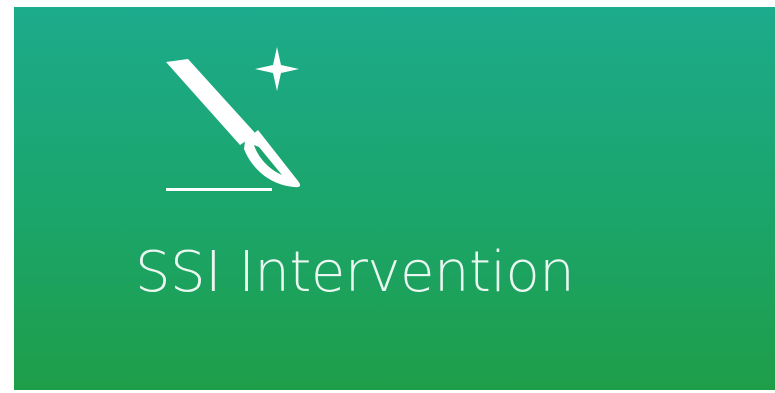 This screenshot has width=775, height=393. Describe the element at coordinates (355, 272) in the screenshot. I see `tile-title: SSI Intervention` at that location.